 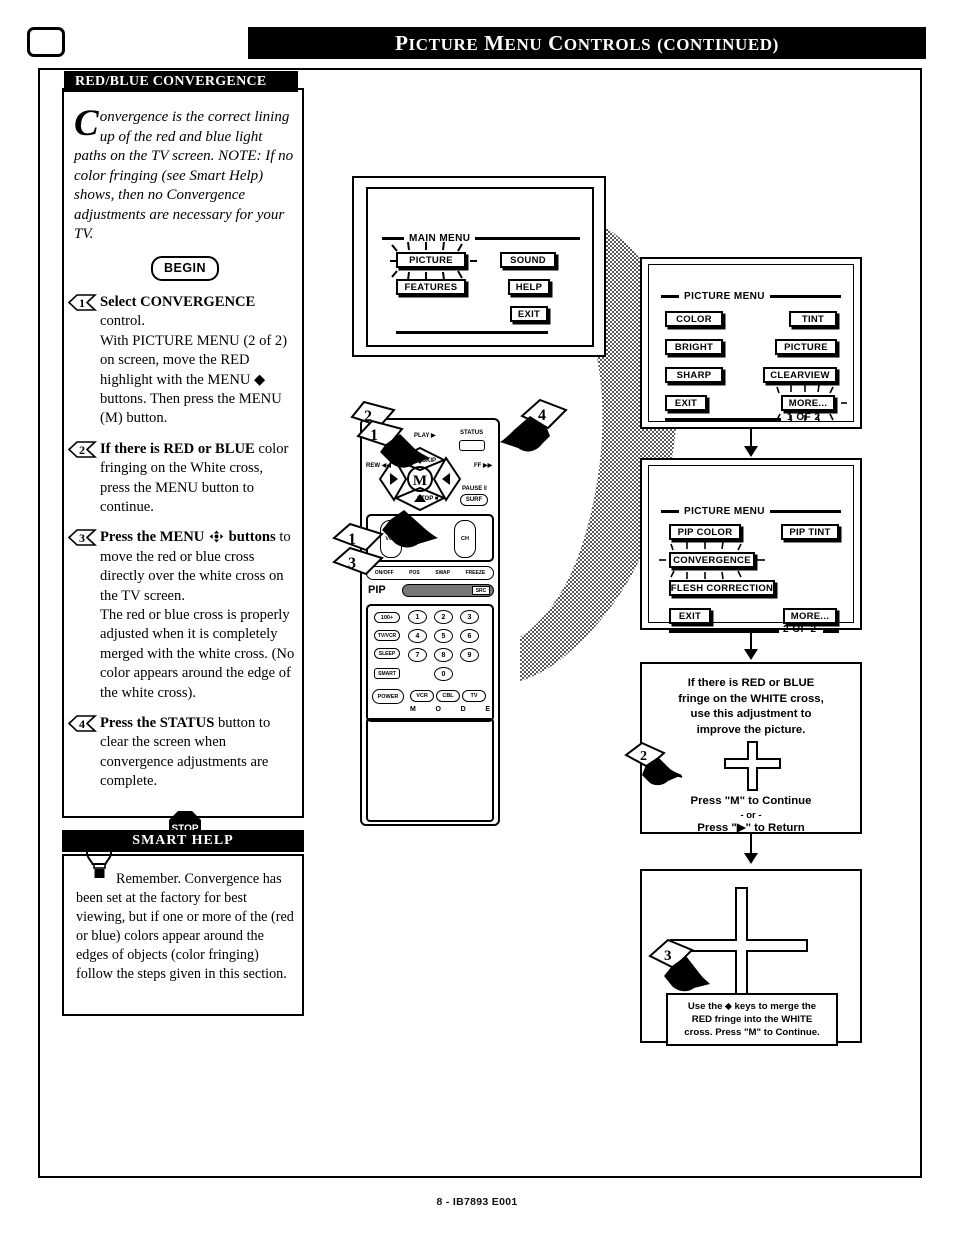 What do you see at coordinates (806, 347) in the screenshot?
I see `pm1-button-picture: PICTURE` at bounding box center [806, 347].